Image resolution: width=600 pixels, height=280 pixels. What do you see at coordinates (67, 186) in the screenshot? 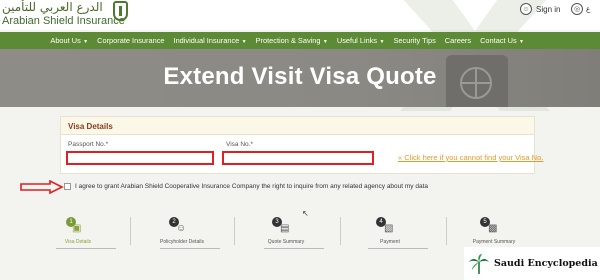
I see `consent-checkbox` at bounding box center [67, 186].